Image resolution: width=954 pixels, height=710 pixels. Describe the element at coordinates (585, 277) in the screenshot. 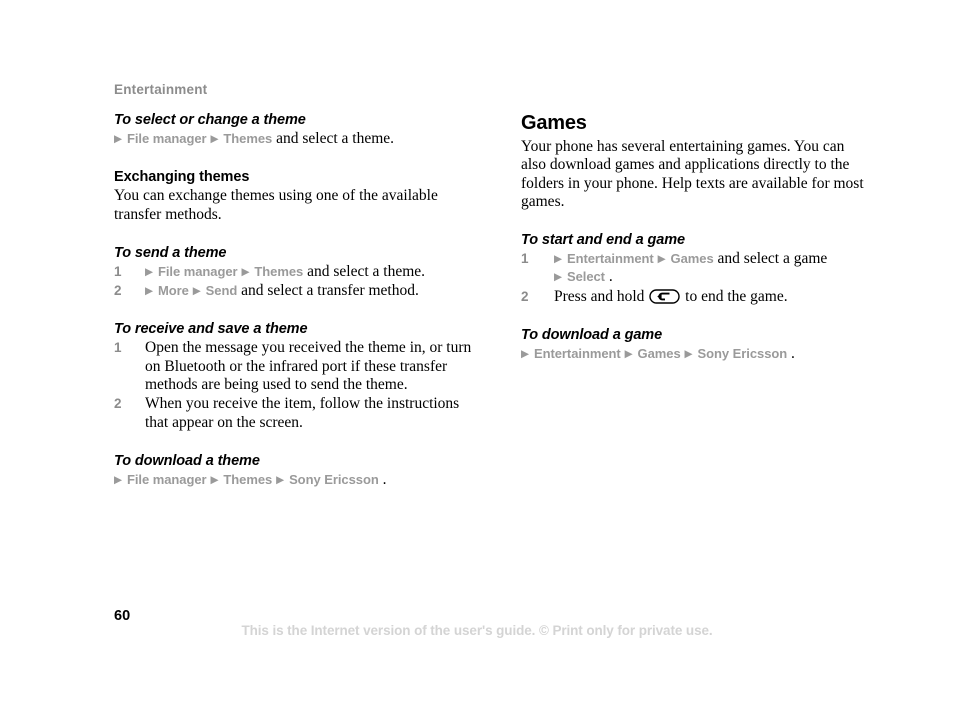

I see `menu-item-name: Select` at that location.